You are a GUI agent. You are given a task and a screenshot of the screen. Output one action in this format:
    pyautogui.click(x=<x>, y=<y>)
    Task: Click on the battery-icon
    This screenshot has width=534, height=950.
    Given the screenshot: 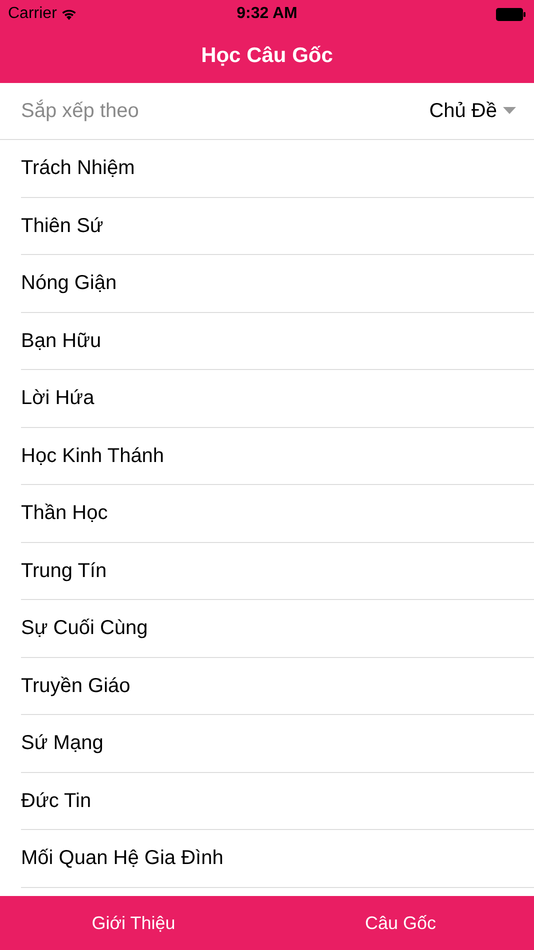 What is the action you would take?
    pyautogui.click(x=511, y=14)
    